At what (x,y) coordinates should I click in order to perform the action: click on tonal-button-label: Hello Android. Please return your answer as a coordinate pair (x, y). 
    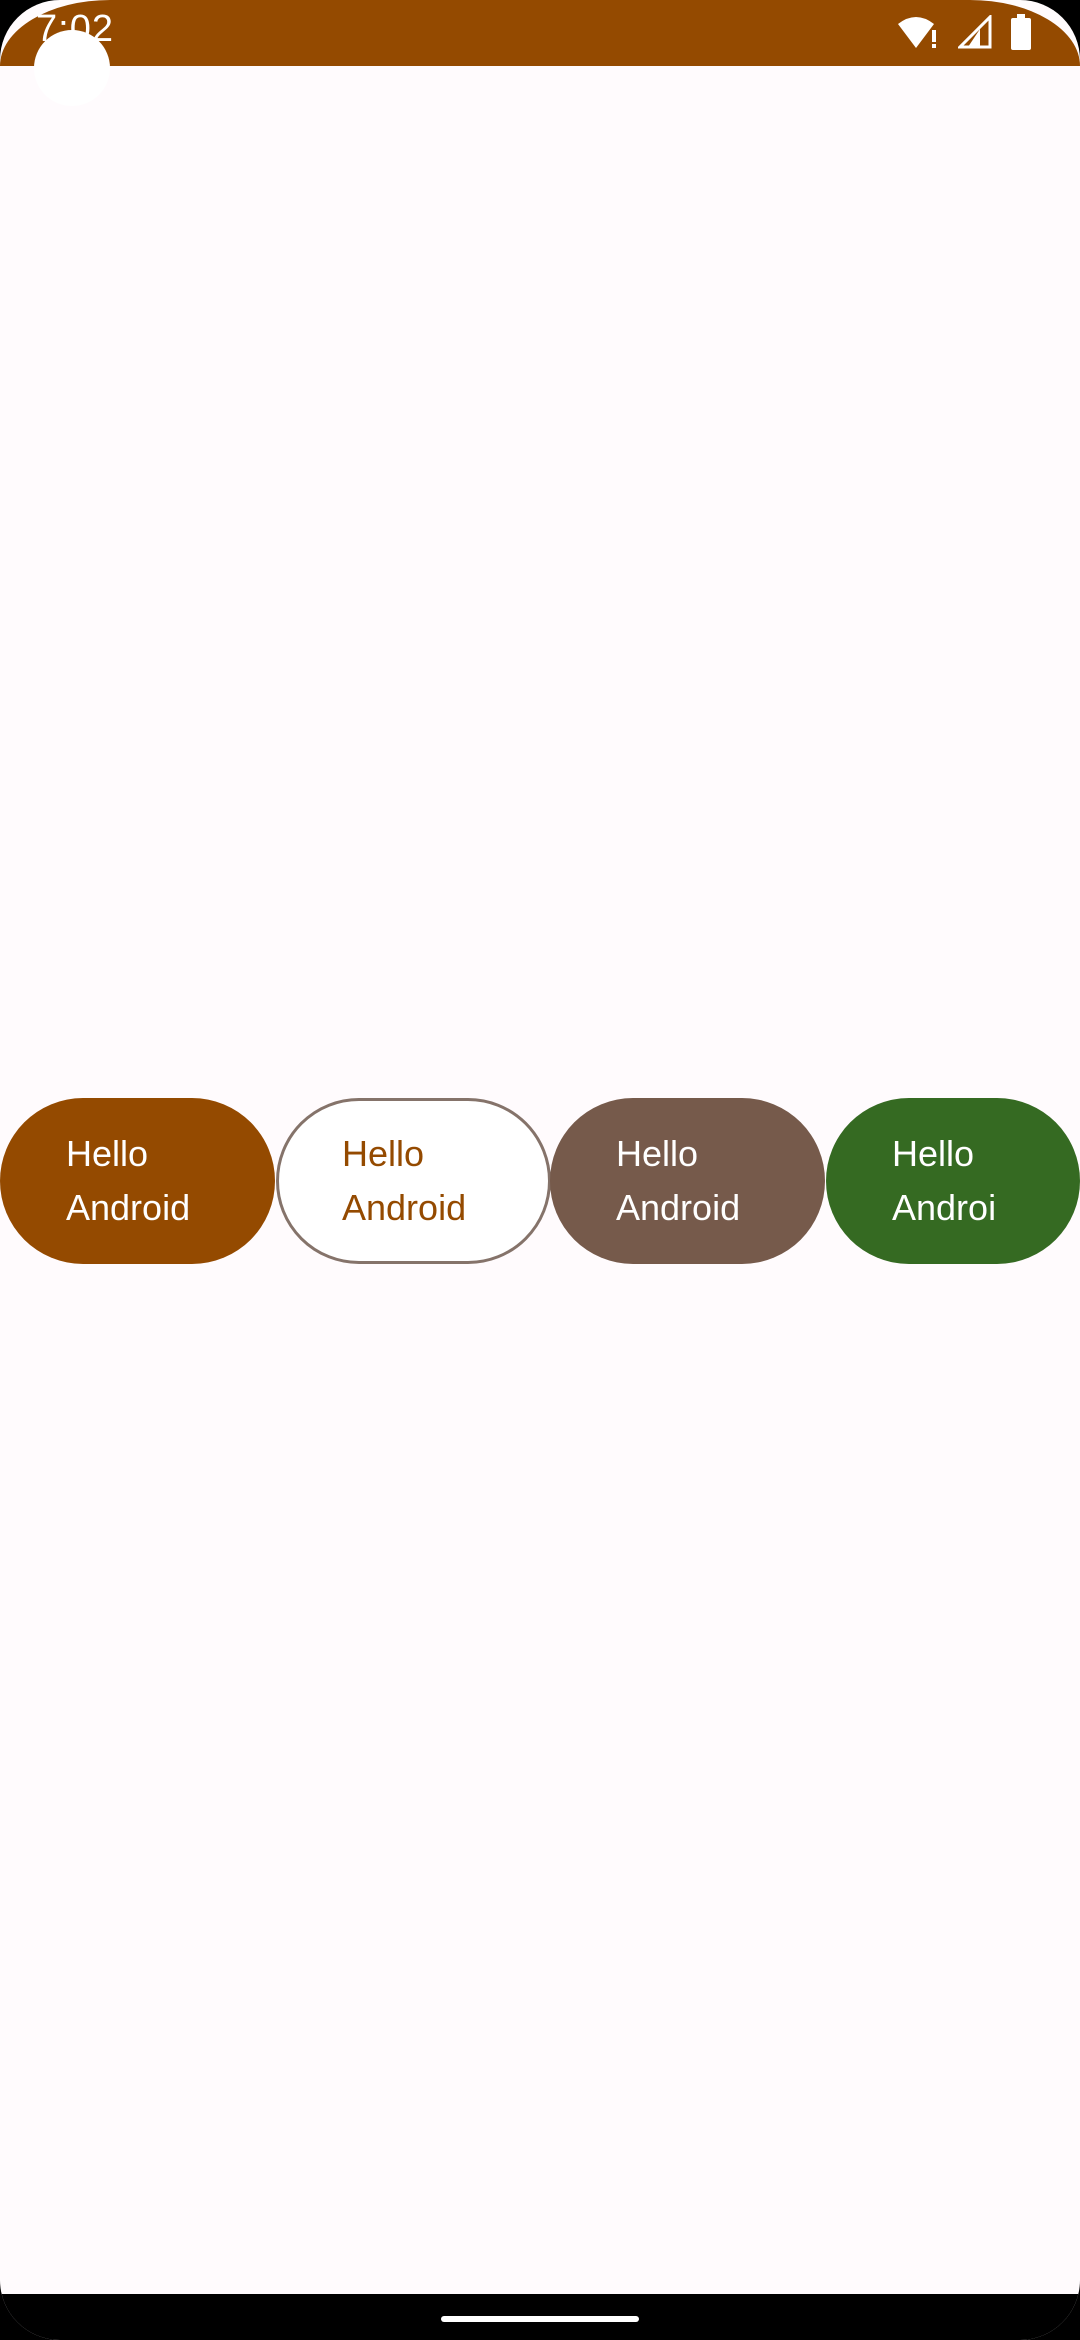
    Looking at the image, I should click on (678, 1180).